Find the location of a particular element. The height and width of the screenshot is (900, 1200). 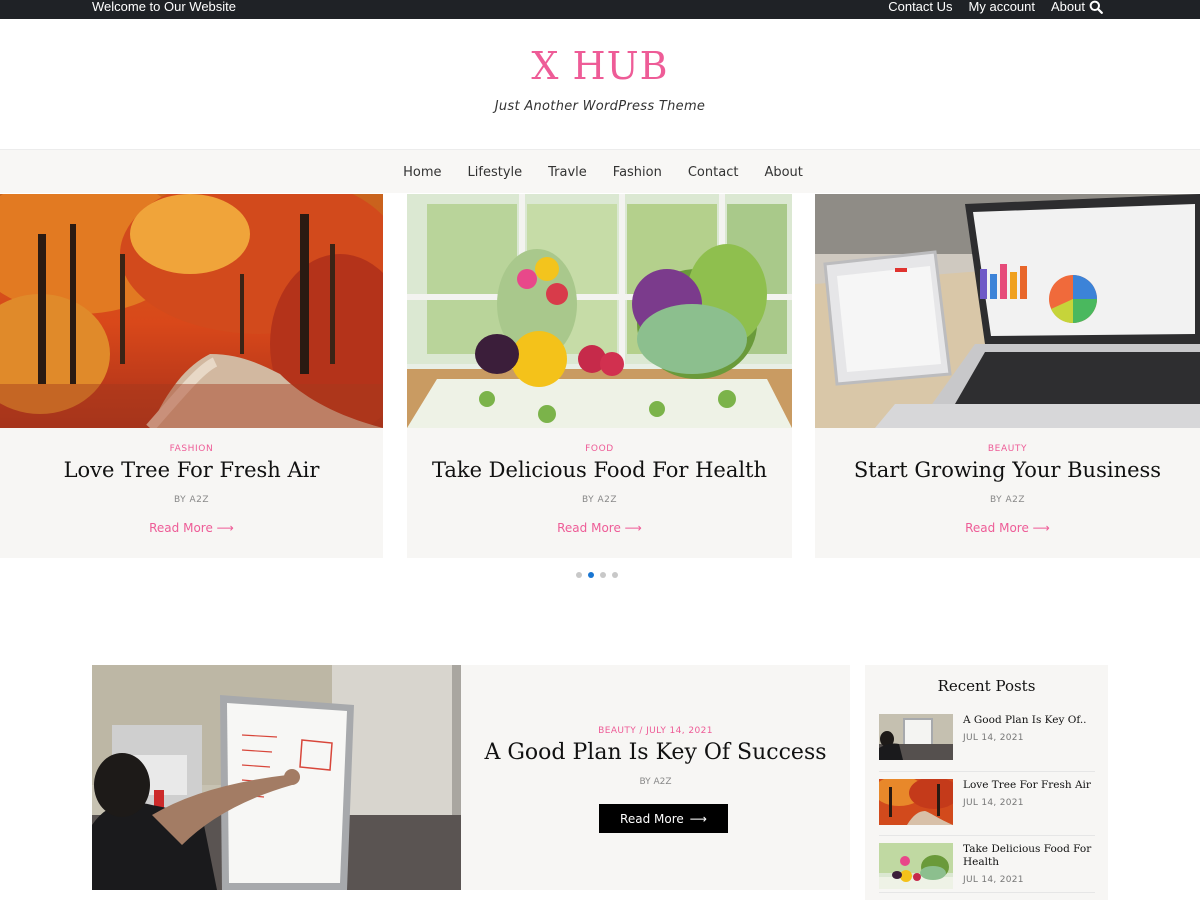

recent-post-item: Love Tree For Fresh Air JUL 14, 2021 is located at coordinates (987, 807).